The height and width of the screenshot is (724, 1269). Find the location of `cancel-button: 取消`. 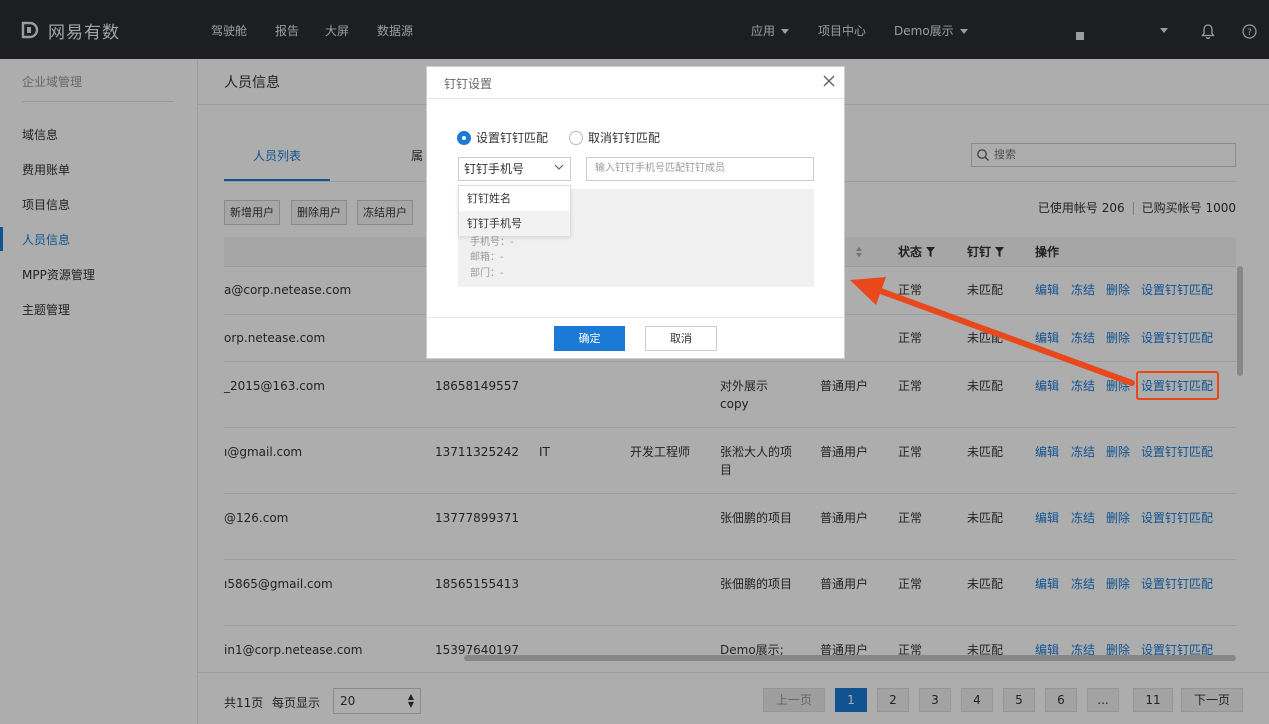

cancel-button: 取消 is located at coordinates (681, 338).